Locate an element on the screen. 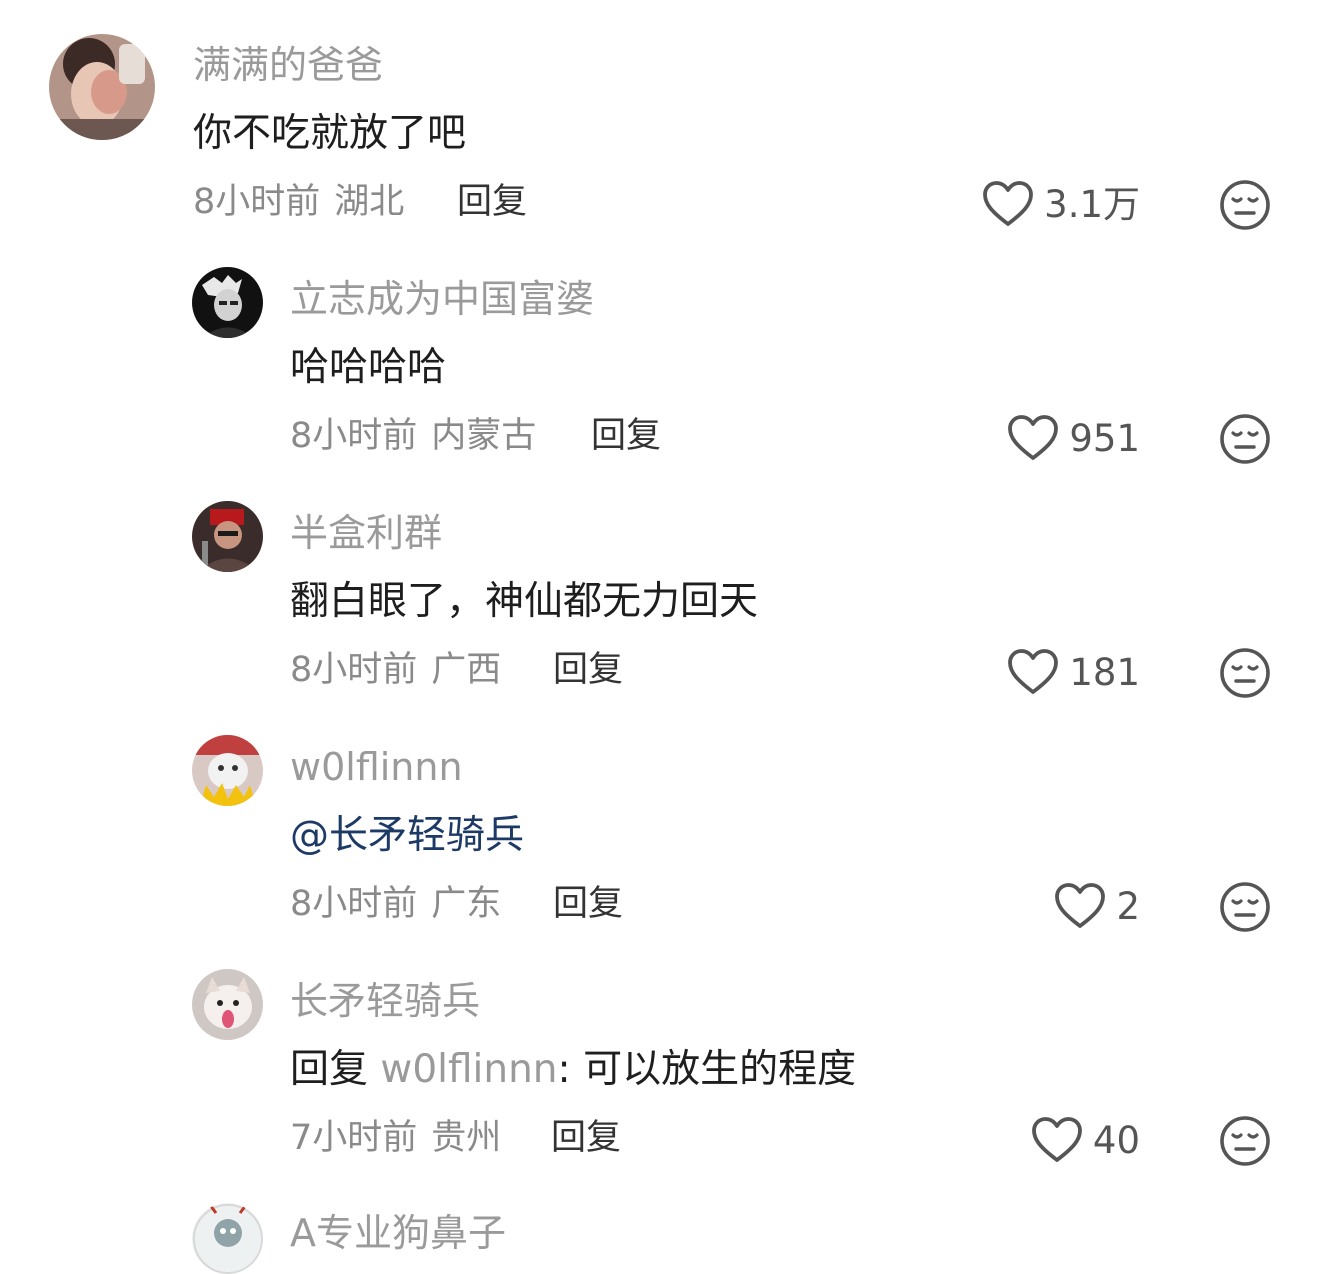 Image resolution: width=1320 pixels, height=1274 pixels. like-button: 2 is located at coordinates (1097, 906).